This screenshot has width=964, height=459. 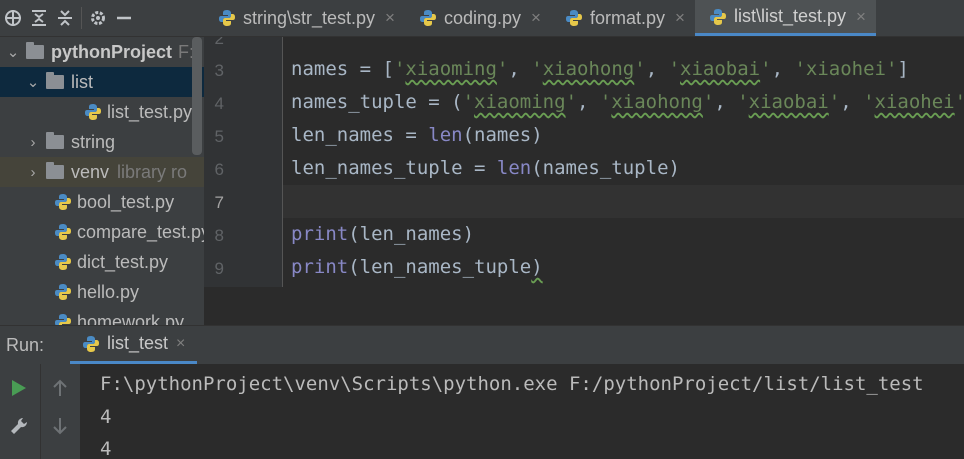 I want to click on expand-all-icon, so click(x=39, y=18).